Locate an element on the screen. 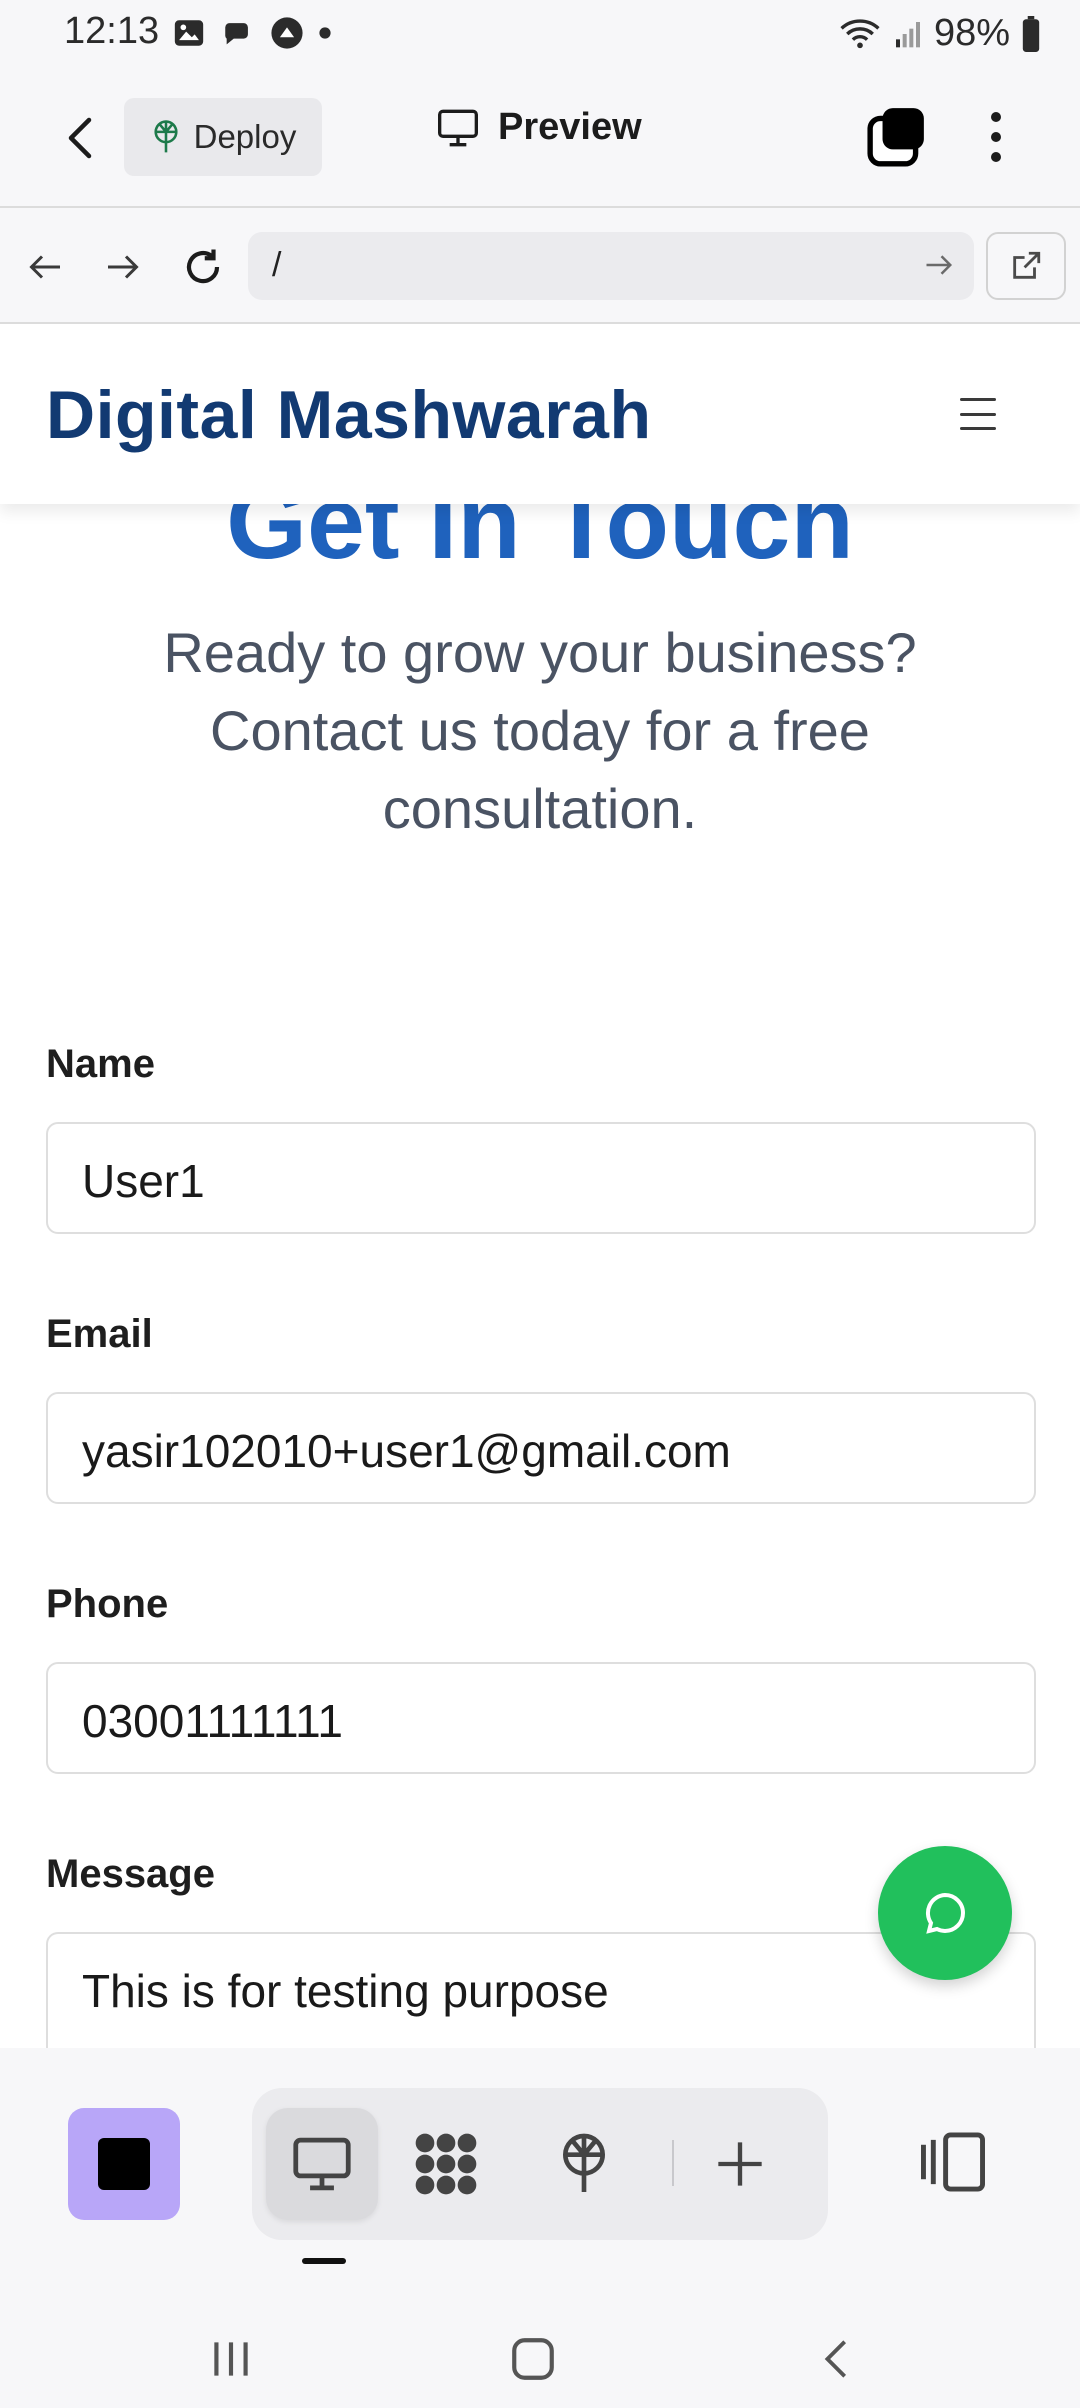 Image resolution: width=1080 pixels, height=2408 pixels. email-field: yasir102010+user1@gmail.com is located at coordinates (541, 1448).